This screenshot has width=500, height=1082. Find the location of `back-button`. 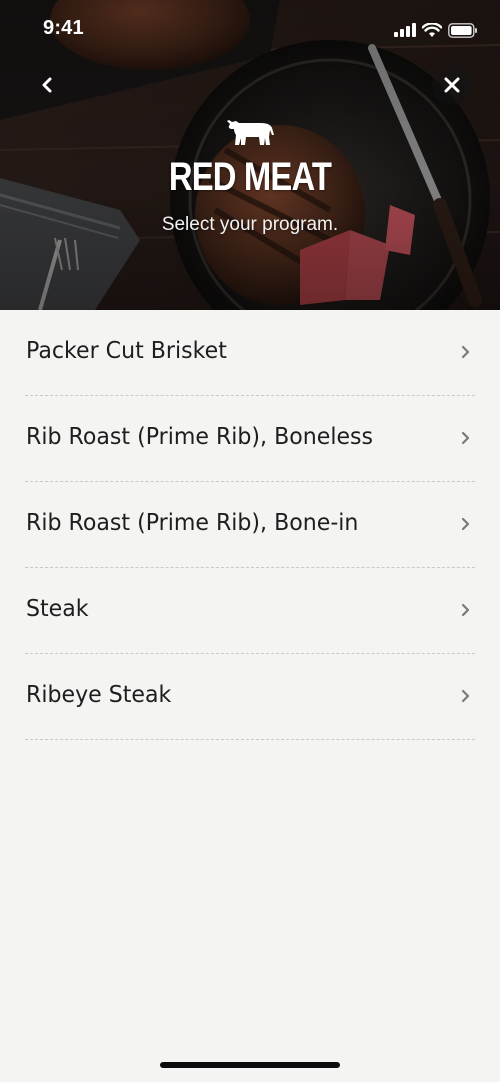

back-button is located at coordinates (47, 85).